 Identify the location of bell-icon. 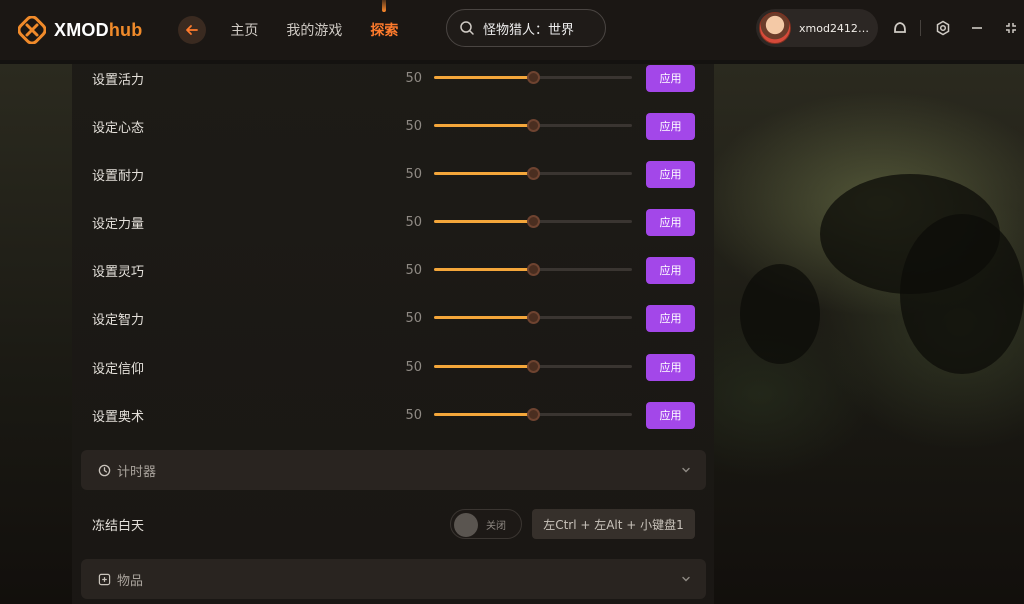
(900, 27).